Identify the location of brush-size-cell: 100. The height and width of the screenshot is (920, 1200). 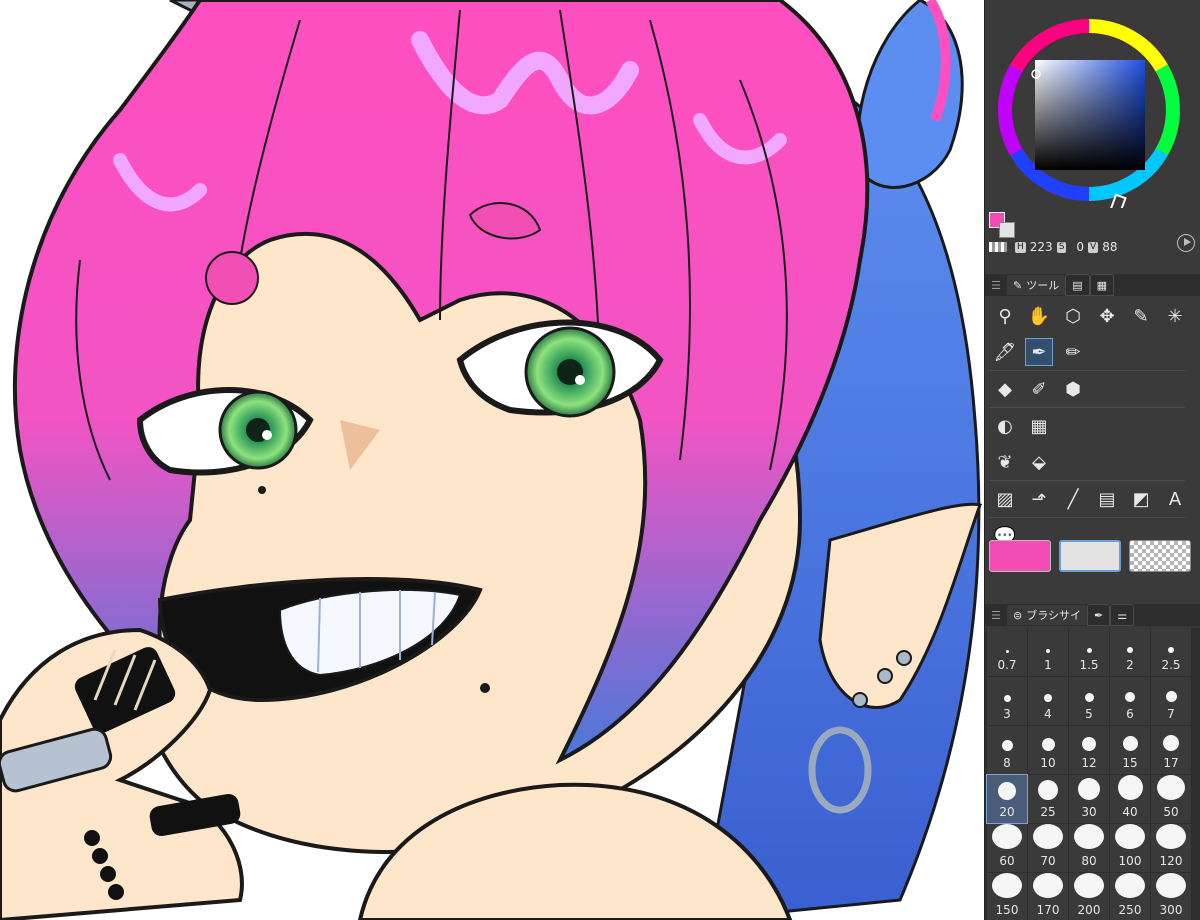
(1130, 848).